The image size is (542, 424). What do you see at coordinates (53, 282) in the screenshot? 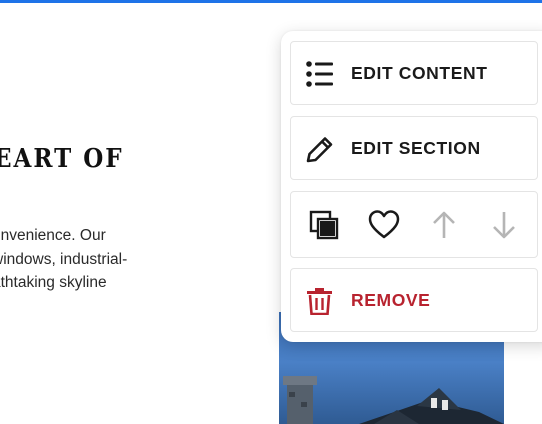
I see `body-line: athtaking skyline` at bounding box center [53, 282].